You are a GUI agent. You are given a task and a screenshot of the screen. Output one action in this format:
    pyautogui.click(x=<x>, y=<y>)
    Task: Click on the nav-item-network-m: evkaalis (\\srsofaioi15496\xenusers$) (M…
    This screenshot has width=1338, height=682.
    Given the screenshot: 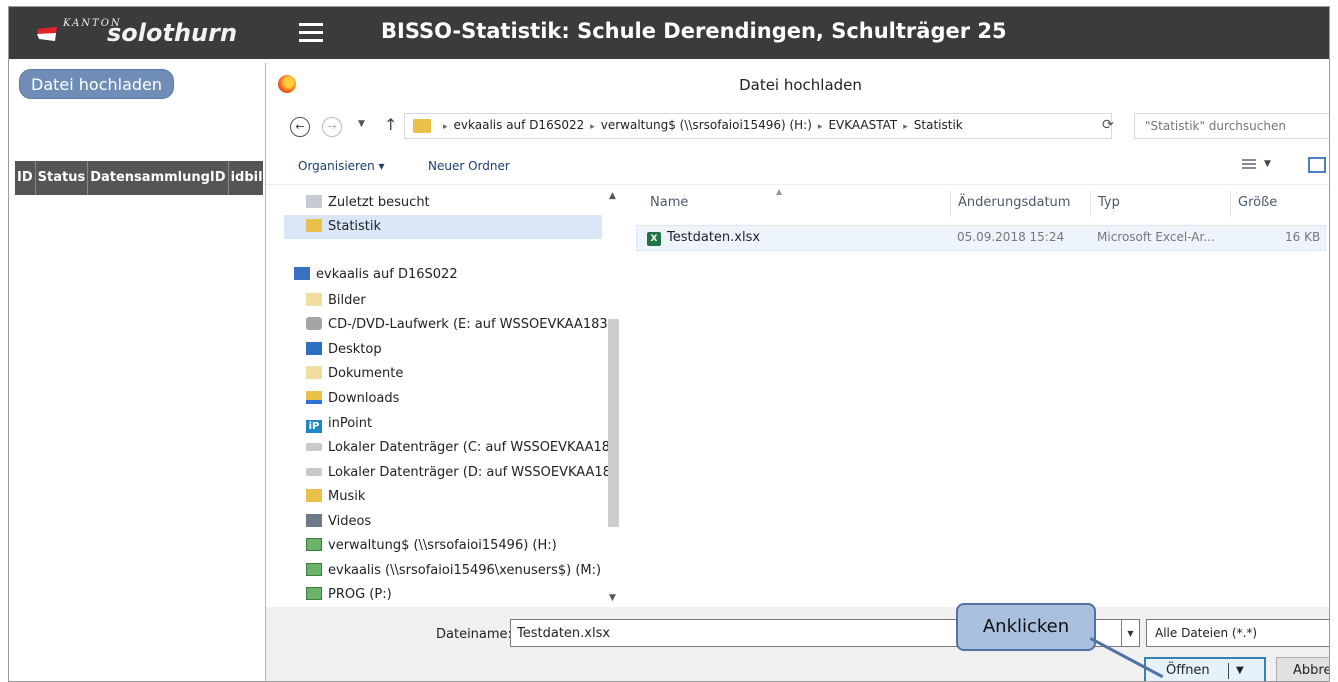 What is the action you would take?
    pyautogui.click(x=453, y=571)
    